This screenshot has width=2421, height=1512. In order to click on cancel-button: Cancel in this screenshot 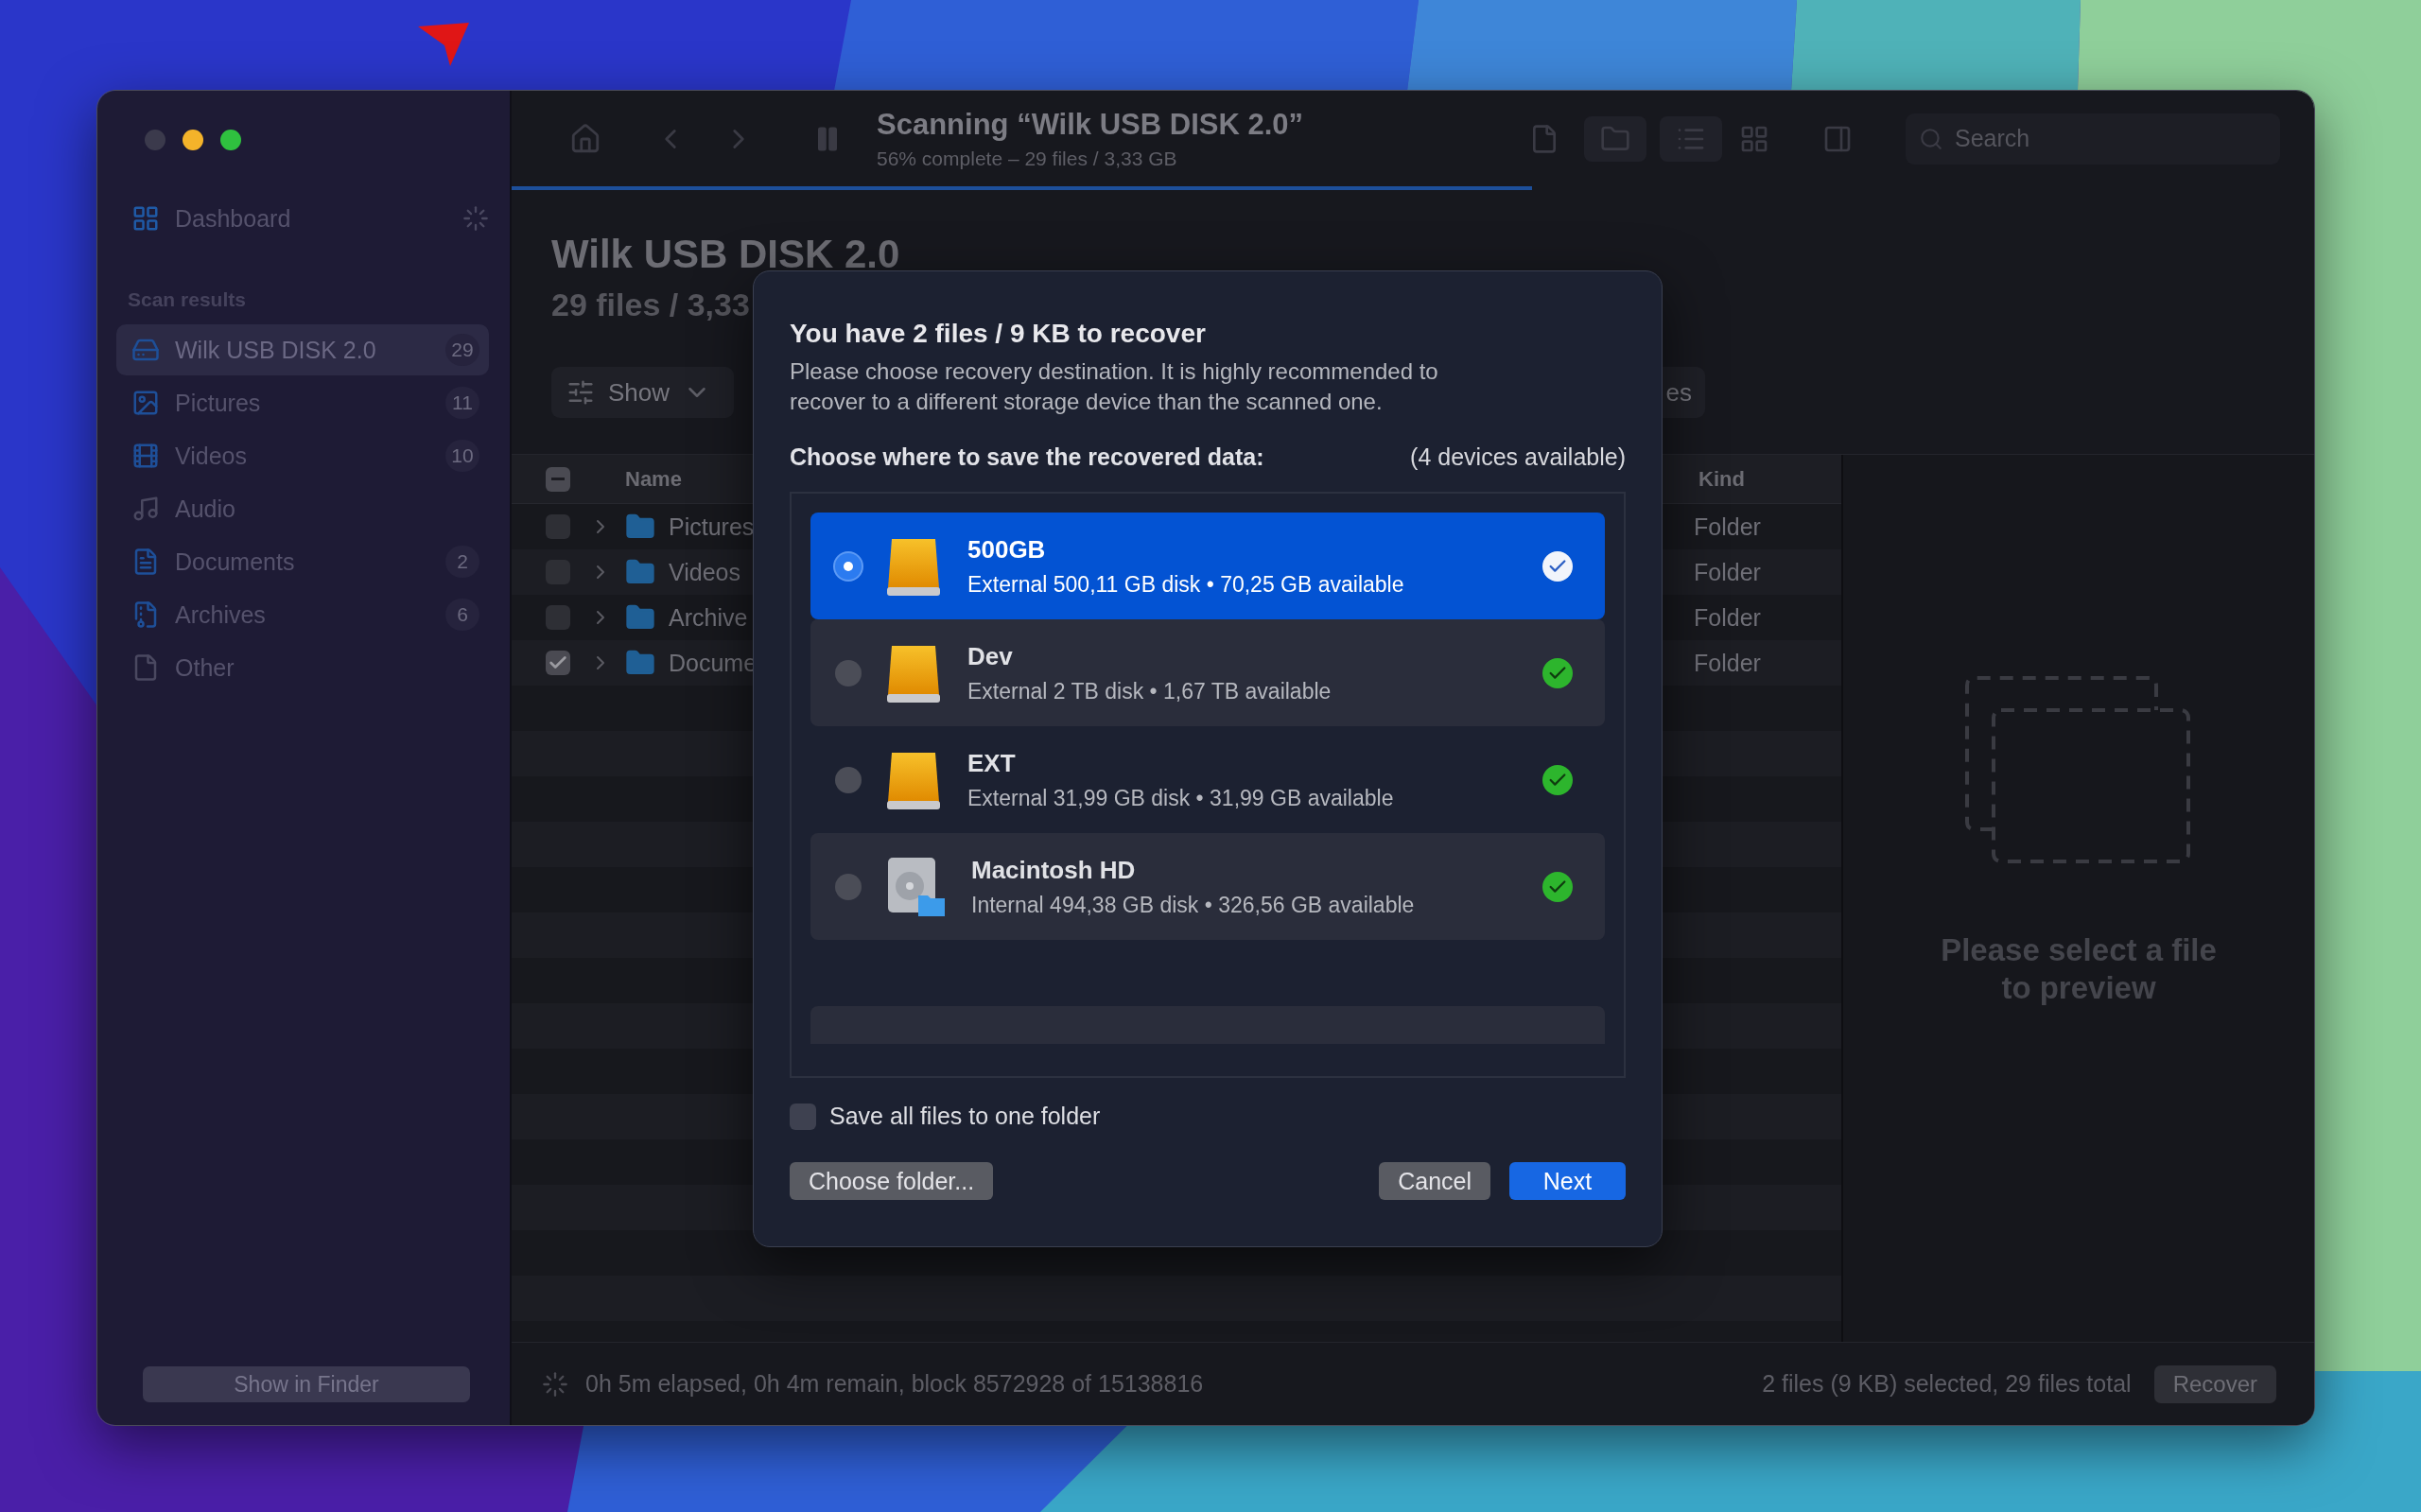, I will do `click(1434, 1181)`.